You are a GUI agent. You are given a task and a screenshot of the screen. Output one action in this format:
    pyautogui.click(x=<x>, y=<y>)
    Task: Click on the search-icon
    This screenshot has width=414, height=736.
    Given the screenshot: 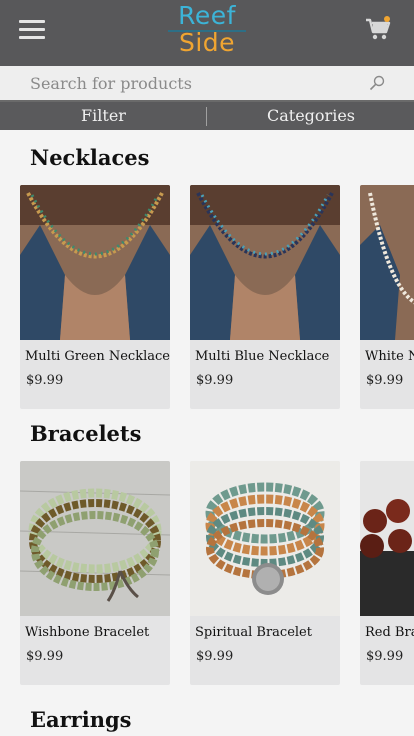 What is the action you would take?
    pyautogui.click(x=377, y=83)
    